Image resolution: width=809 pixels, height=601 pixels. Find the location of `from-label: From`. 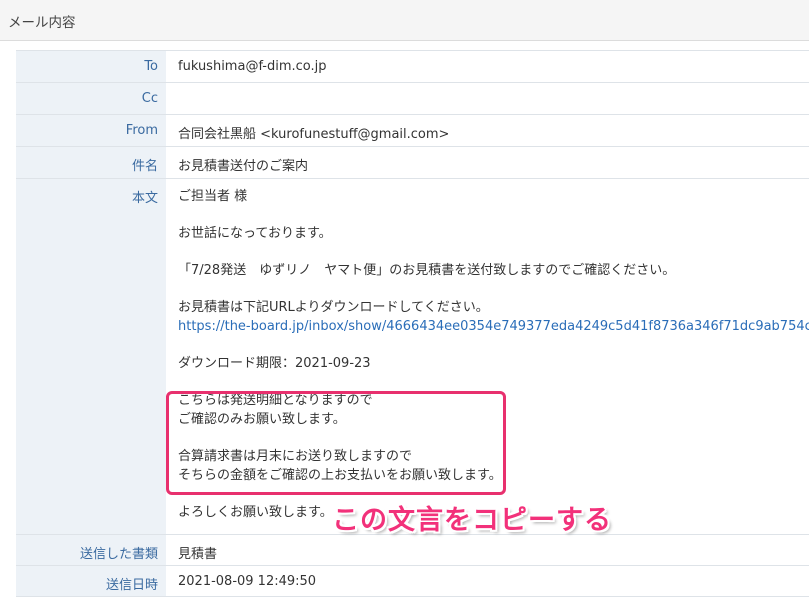

from-label: From is located at coordinates (91, 130).